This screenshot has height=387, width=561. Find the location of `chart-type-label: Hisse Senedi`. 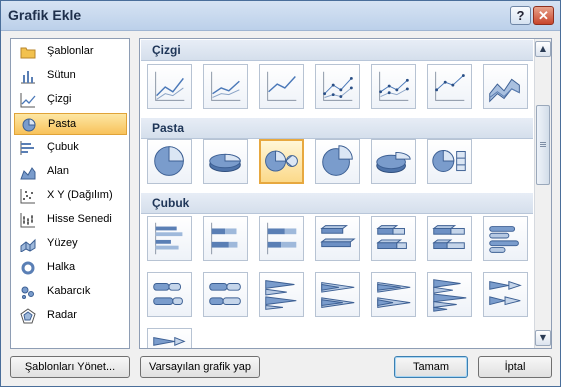

chart-type-label: Hisse Senedi is located at coordinates (79, 219).